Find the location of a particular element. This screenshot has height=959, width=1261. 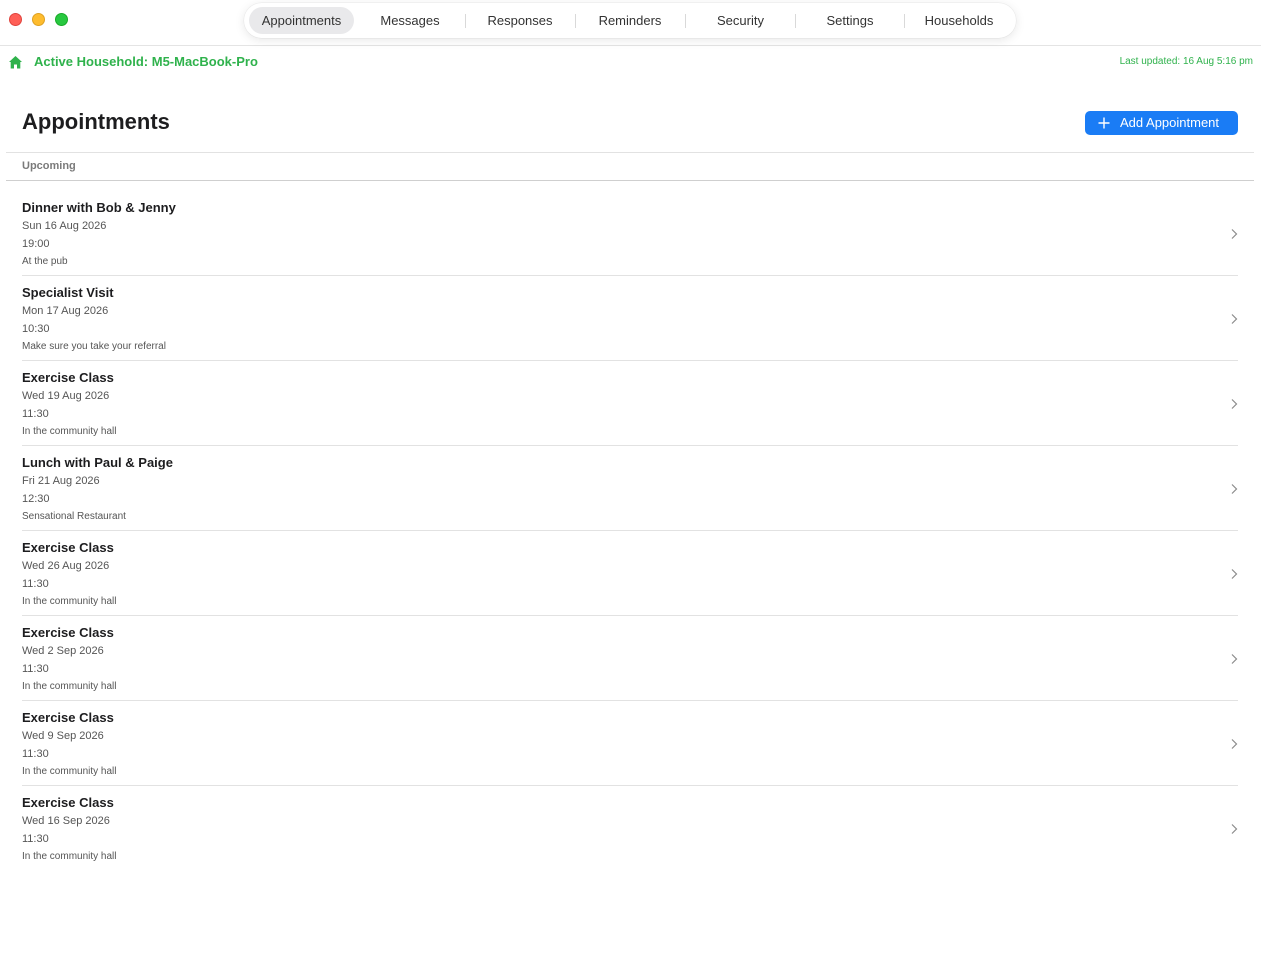

appointment-time: 12:30 is located at coordinates (36, 499).